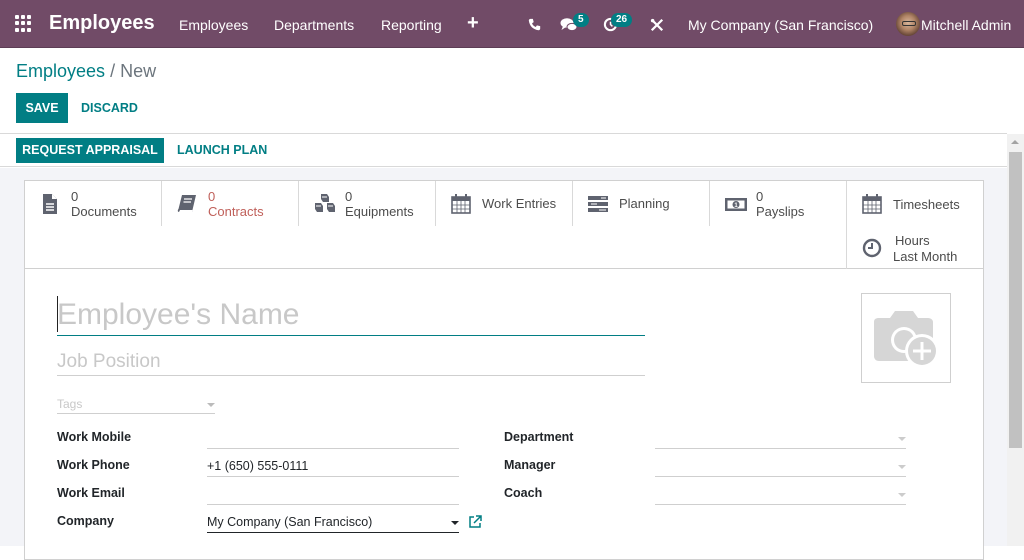 The image size is (1024, 560). What do you see at coordinates (23, 23) in the screenshot?
I see `apps-grid-icon` at bounding box center [23, 23].